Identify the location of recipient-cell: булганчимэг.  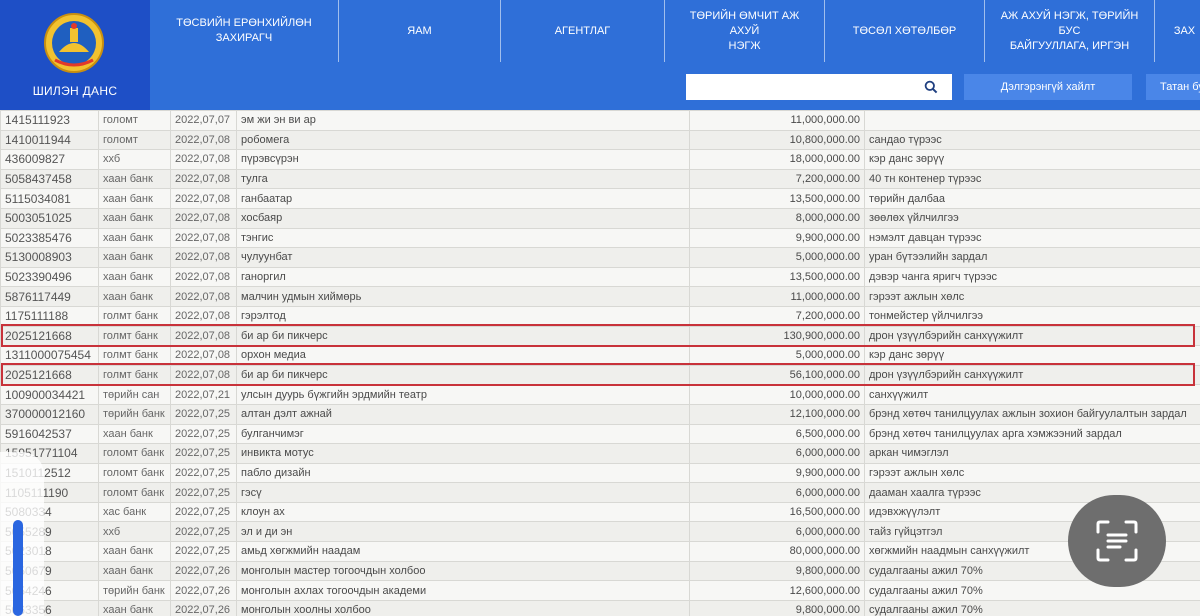
(463, 434).